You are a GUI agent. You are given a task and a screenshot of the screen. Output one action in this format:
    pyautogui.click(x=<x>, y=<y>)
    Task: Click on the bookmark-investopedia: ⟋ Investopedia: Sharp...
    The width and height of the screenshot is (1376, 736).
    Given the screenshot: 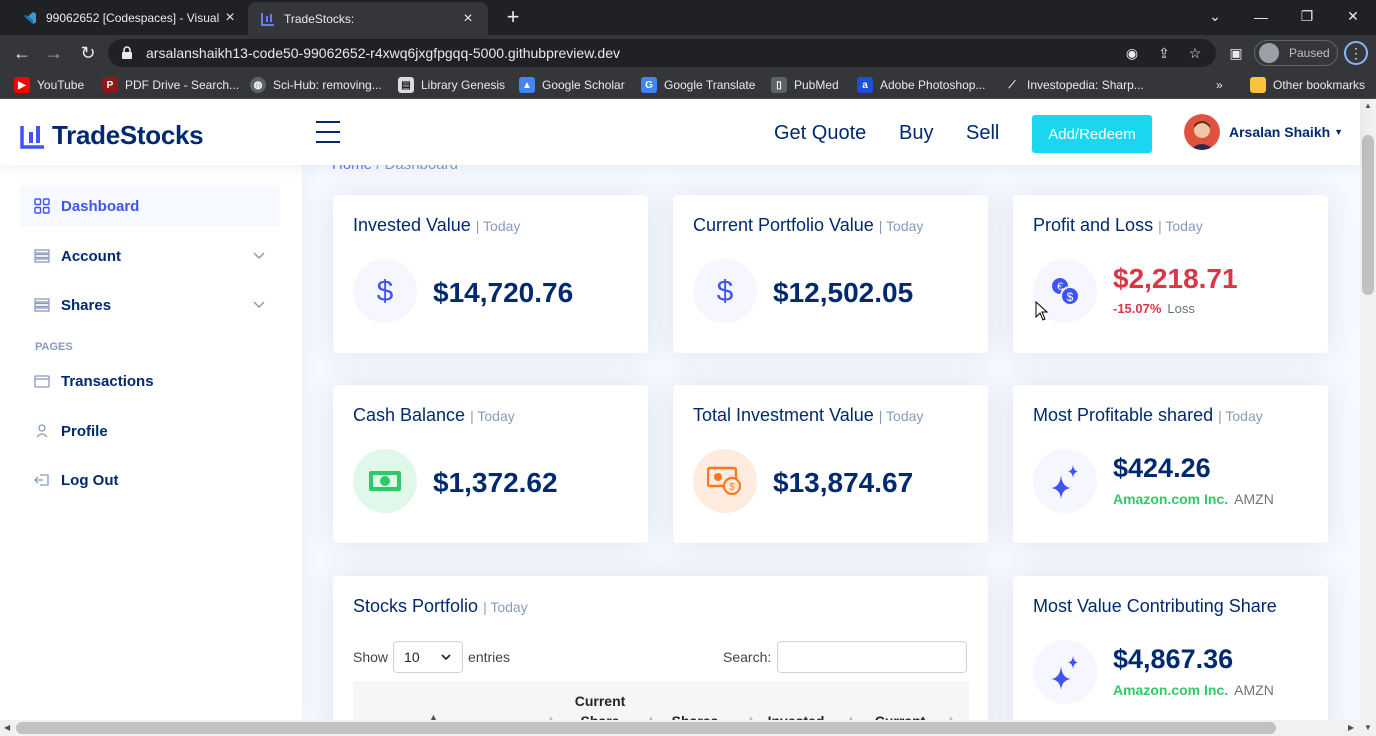 What is the action you would take?
    pyautogui.click(x=1074, y=85)
    